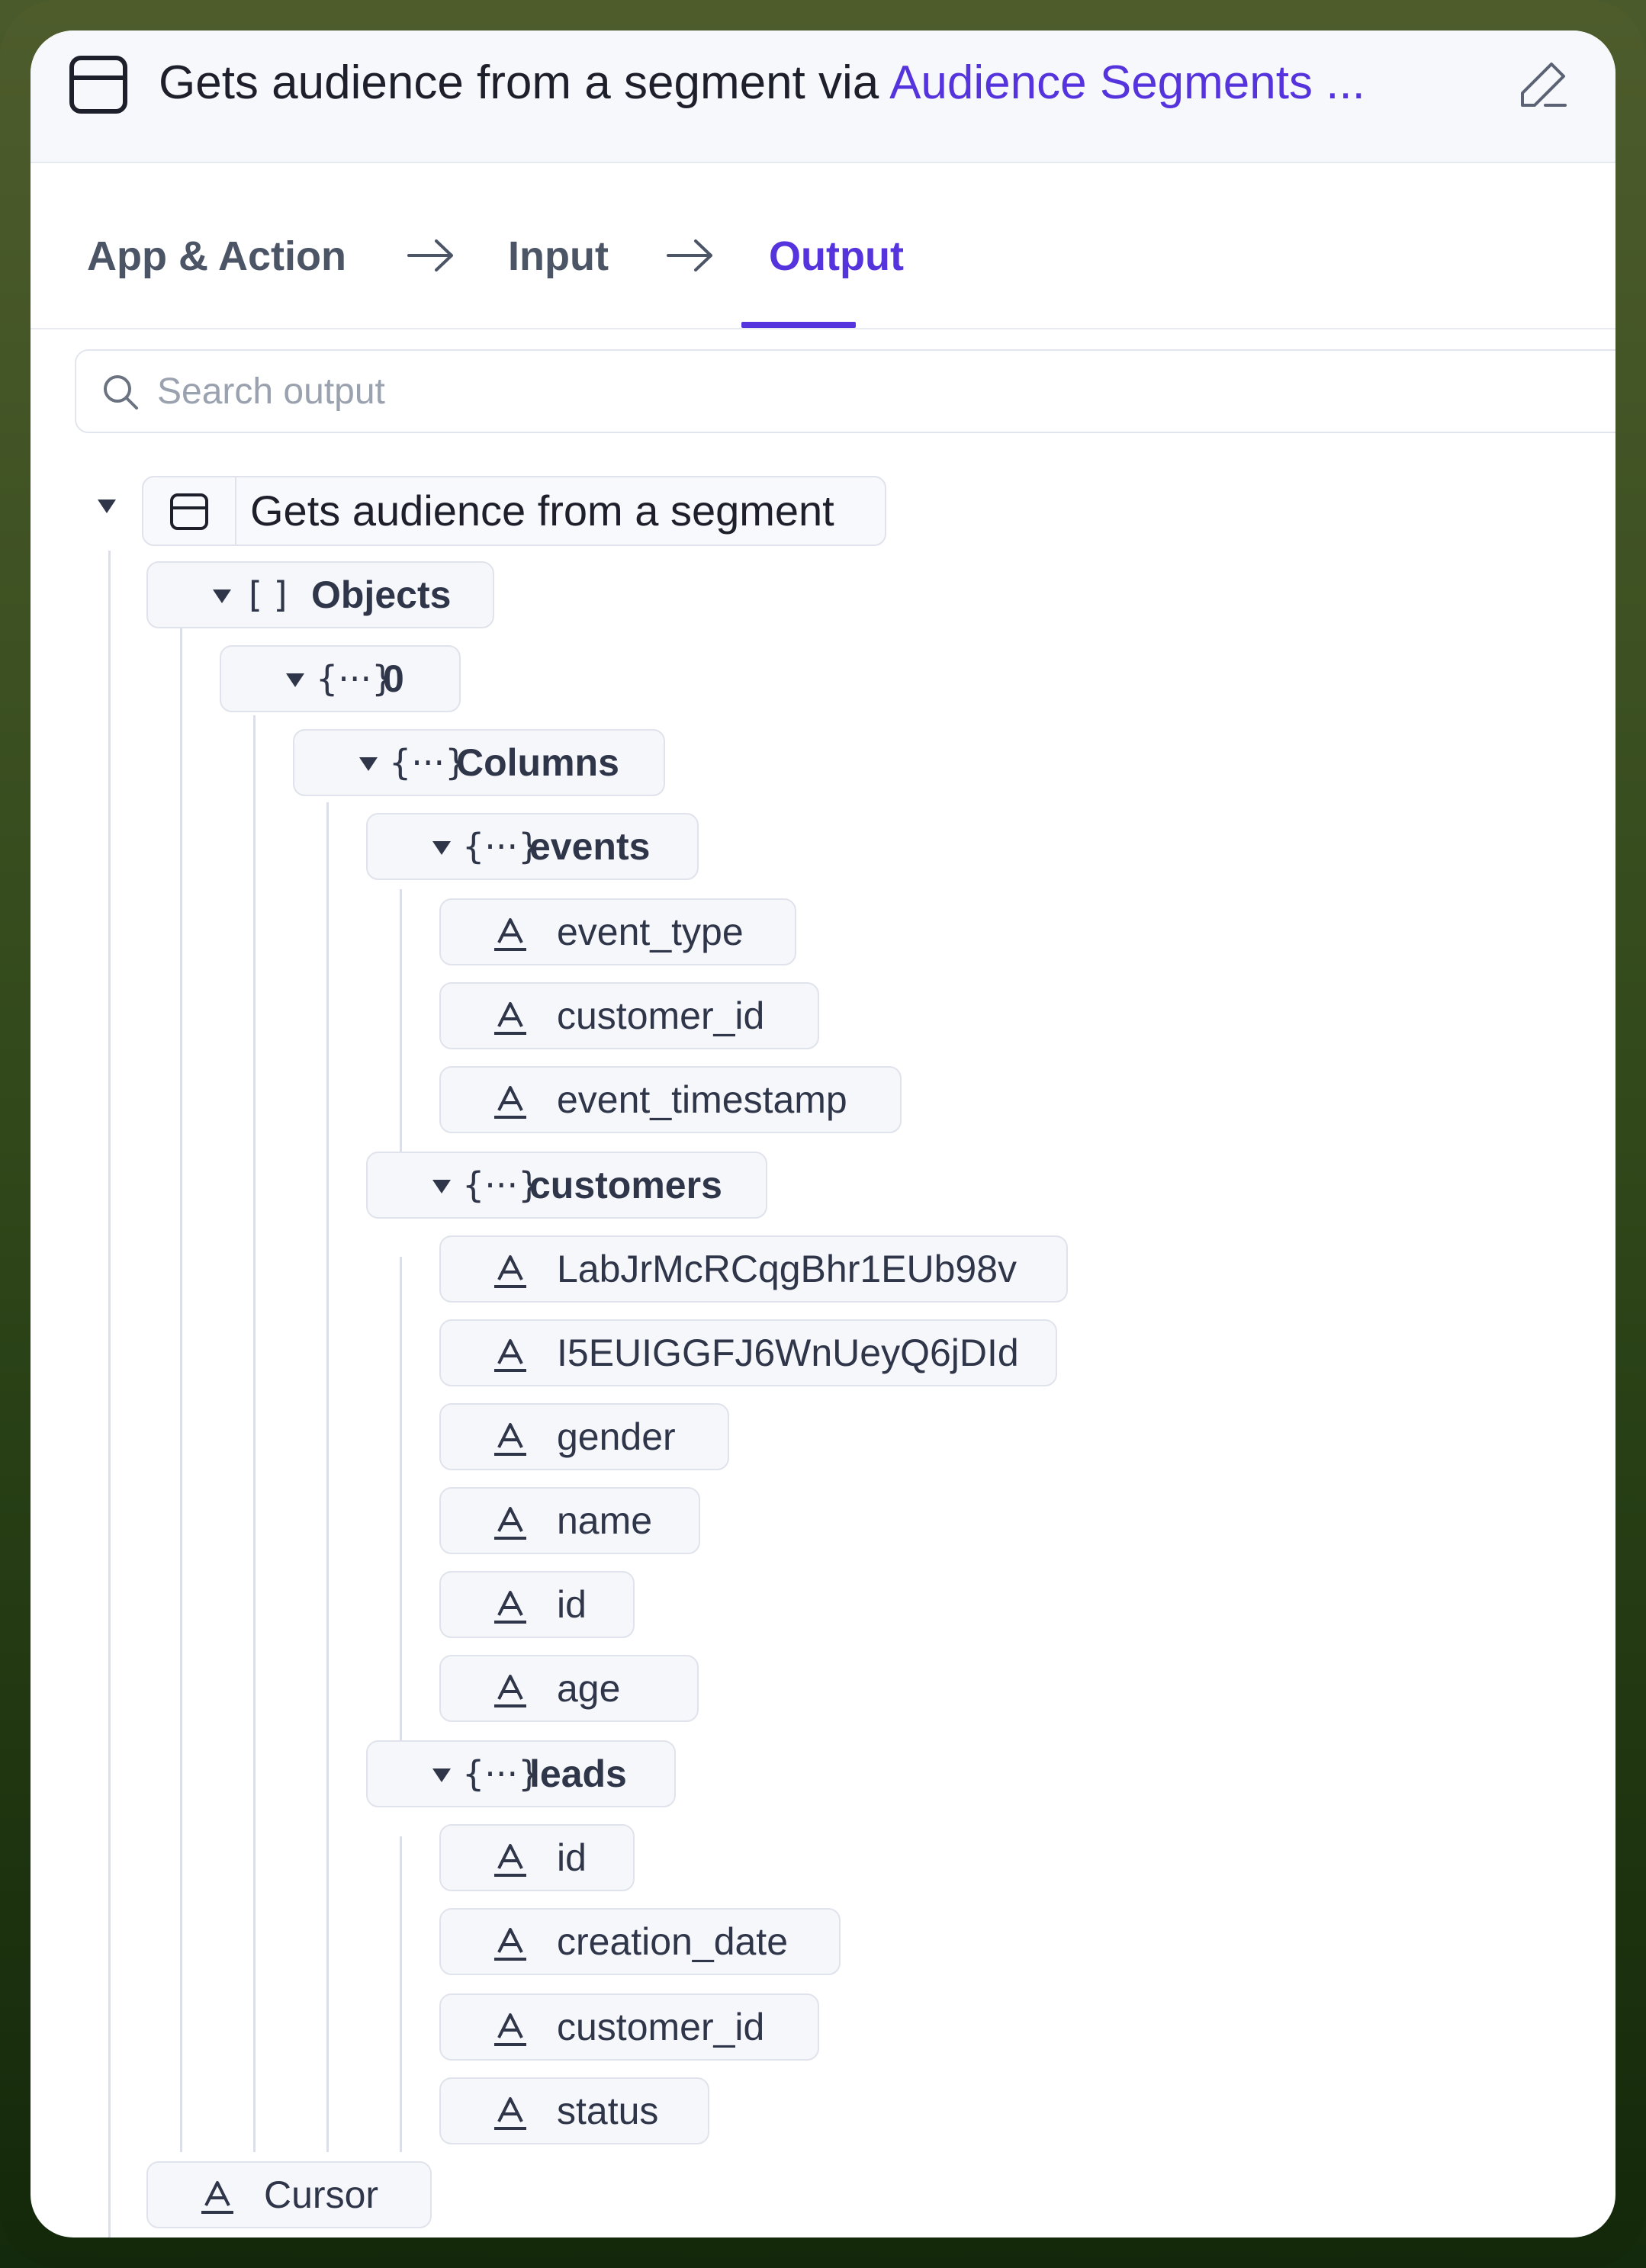 The image size is (1646, 2268). What do you see at coordinates (121, 392) in the screenshot?
I see `search-icon` at bounding box center [121, 392].